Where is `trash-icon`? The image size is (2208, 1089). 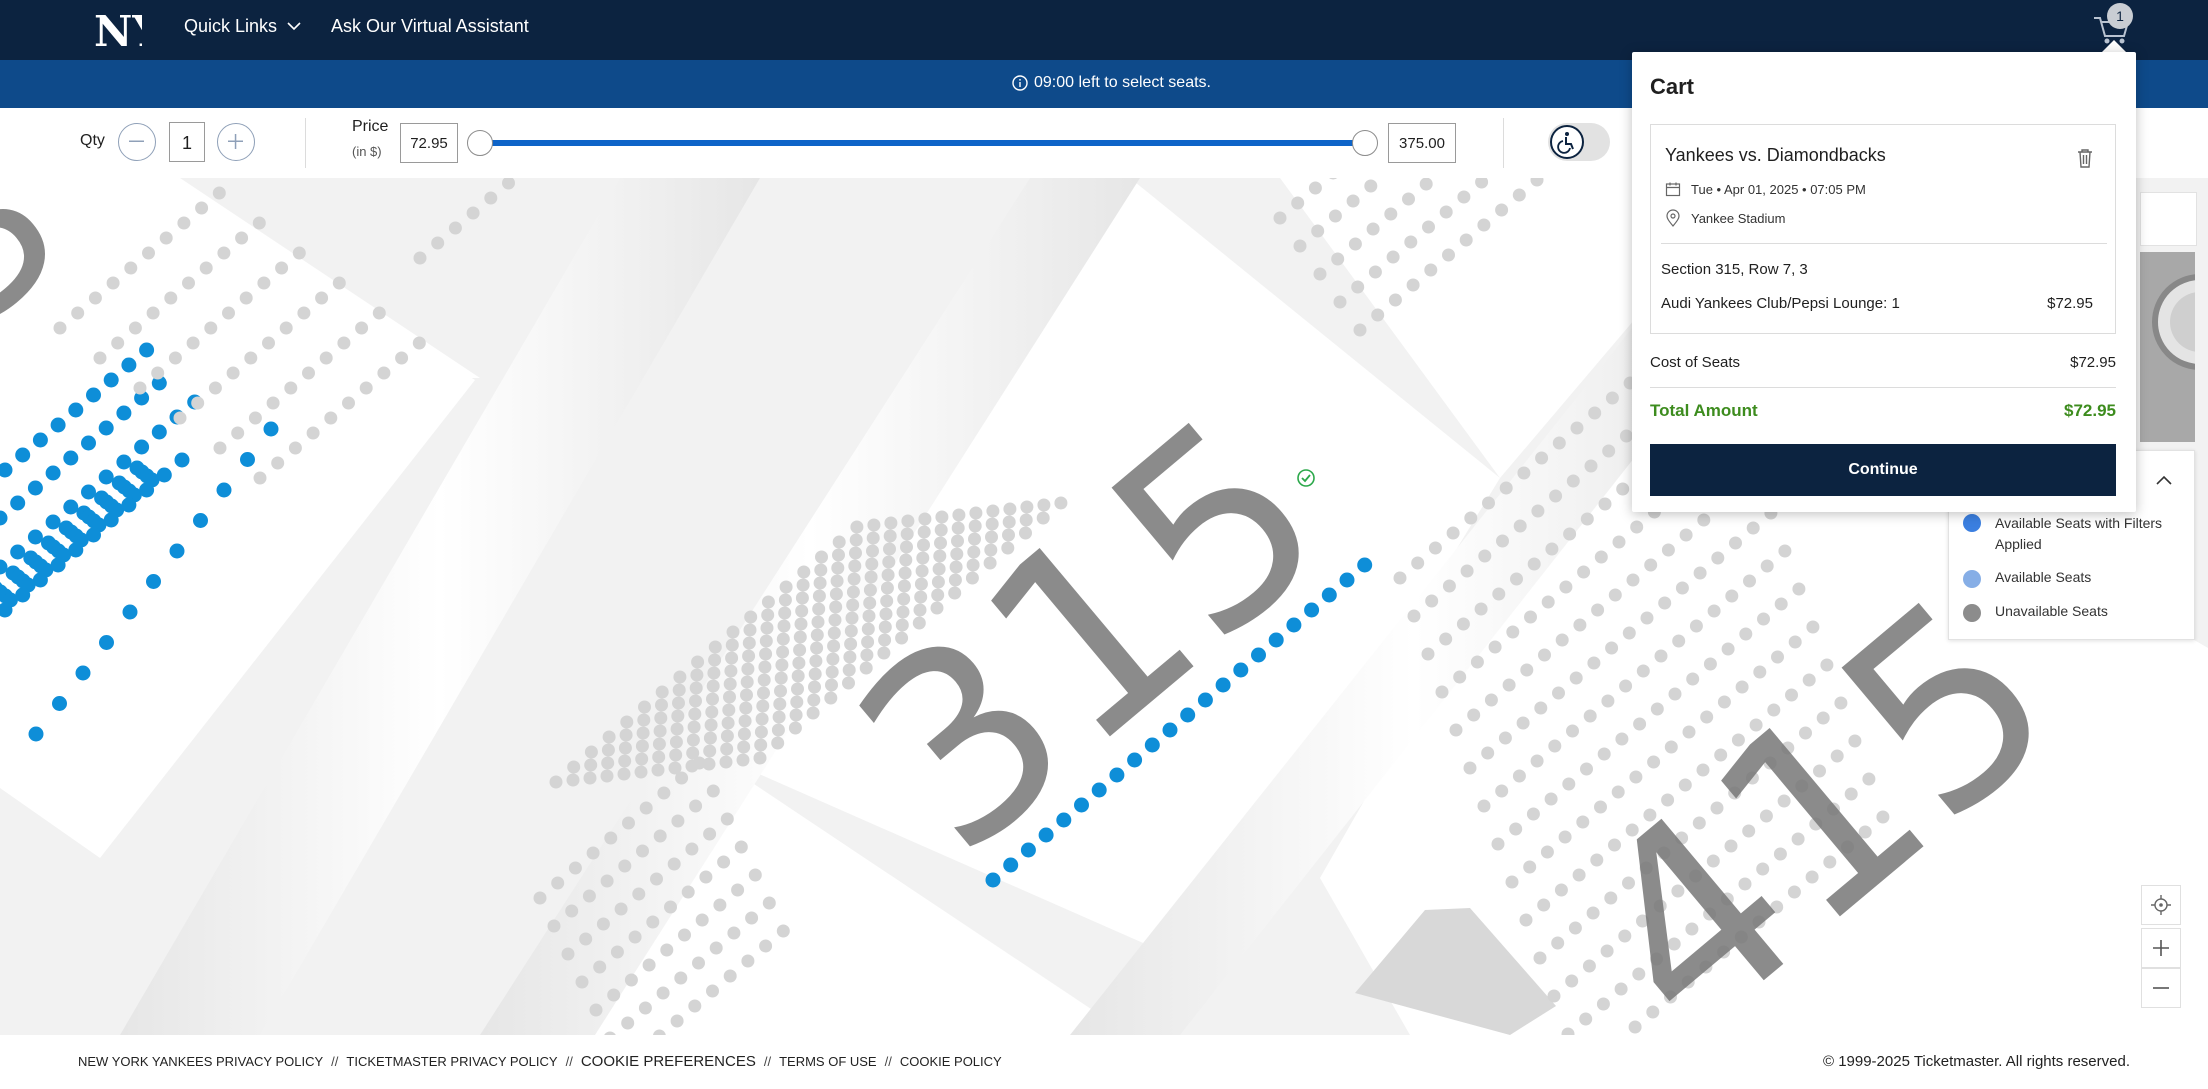 trash-icon is located at coordinates (2085, 158).